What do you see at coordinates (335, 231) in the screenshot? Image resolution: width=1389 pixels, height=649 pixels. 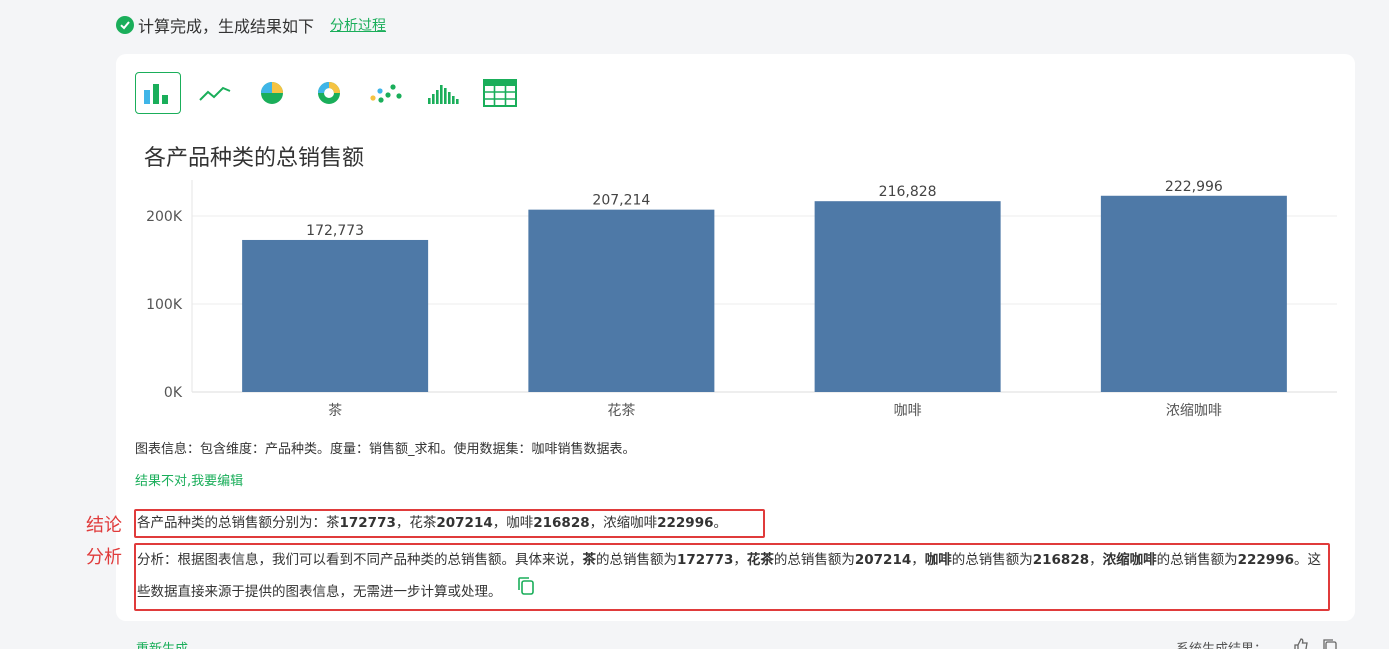 I see `bar-value-label: 172,773` at bounding box center [335, 231].